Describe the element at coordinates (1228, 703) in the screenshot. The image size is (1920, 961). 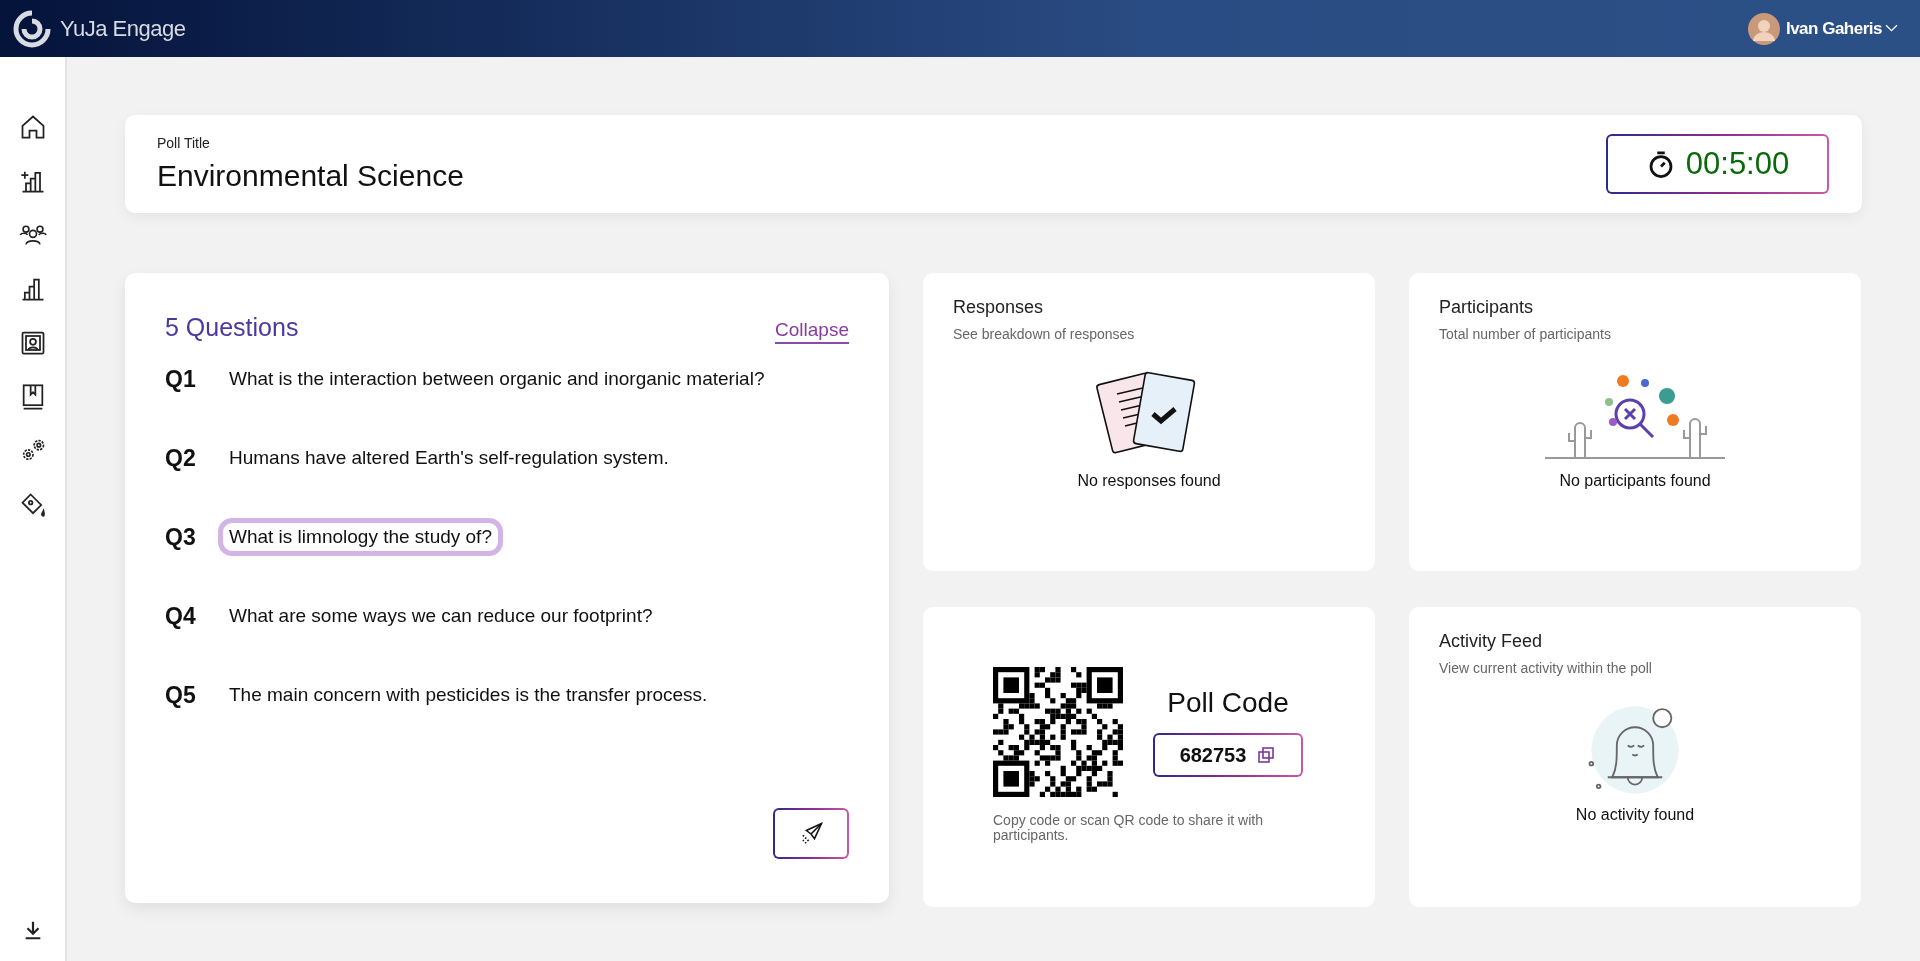
I see `poll-code-heading: Poll Code` at that location.